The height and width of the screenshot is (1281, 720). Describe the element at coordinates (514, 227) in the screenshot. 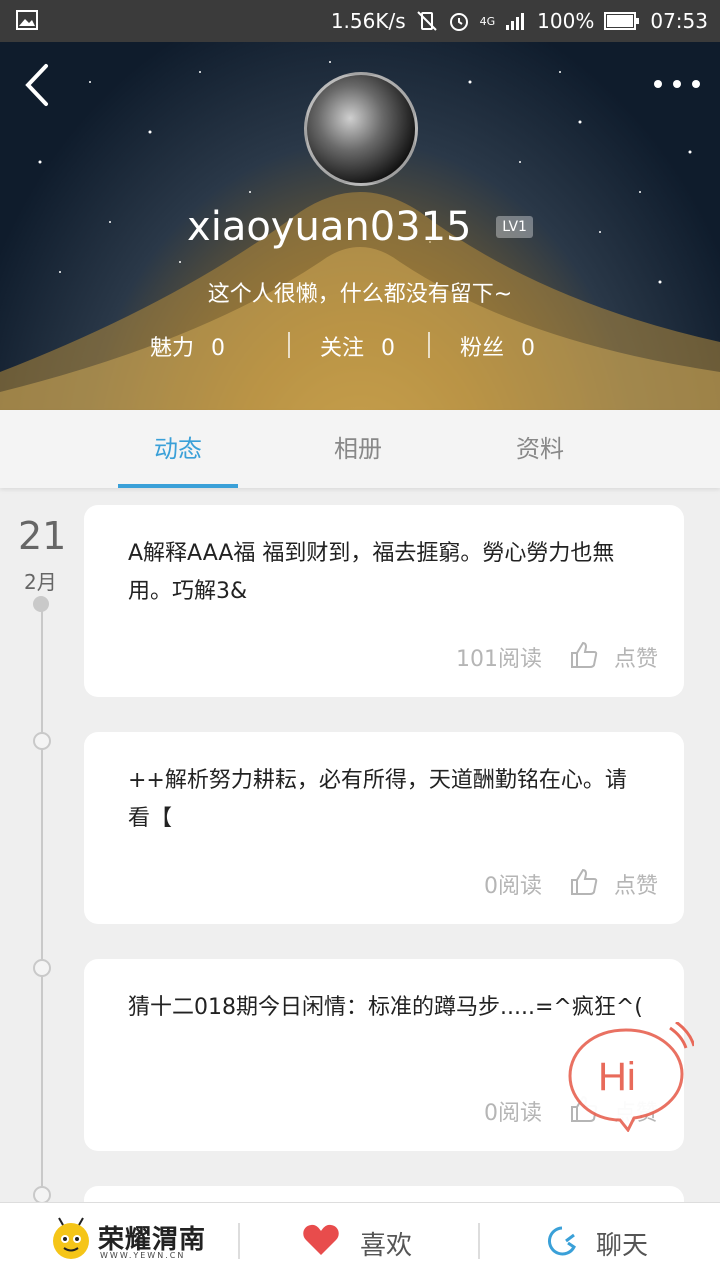

I see `level-badge: LV1` at that location.